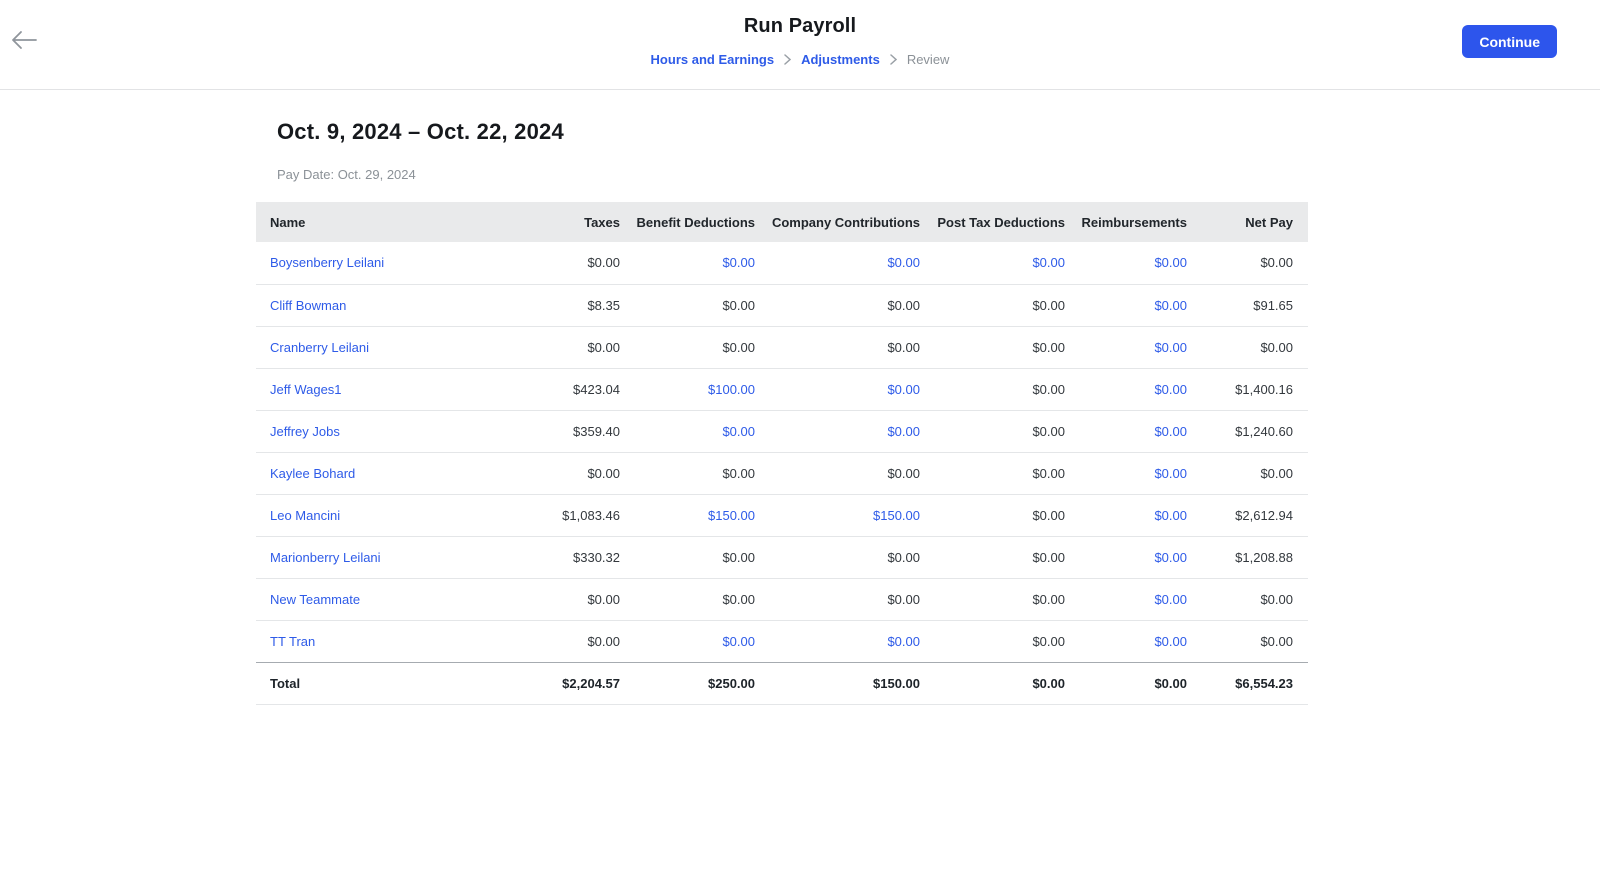 Image resolution: width=1600 pixels, height=888 pixels. What do you see at coordinates (992, 222) in the screenshot?
I see `column-header-post-tax-deductions: Post Tax Deductions` at bounding box center [992, 222].